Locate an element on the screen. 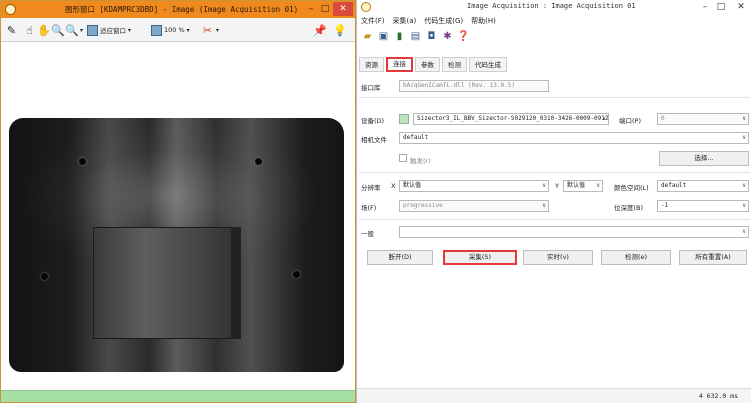 The image size is (751, 403). color-space-label: 颜色空间(L) is located at coordinates (631, 188).